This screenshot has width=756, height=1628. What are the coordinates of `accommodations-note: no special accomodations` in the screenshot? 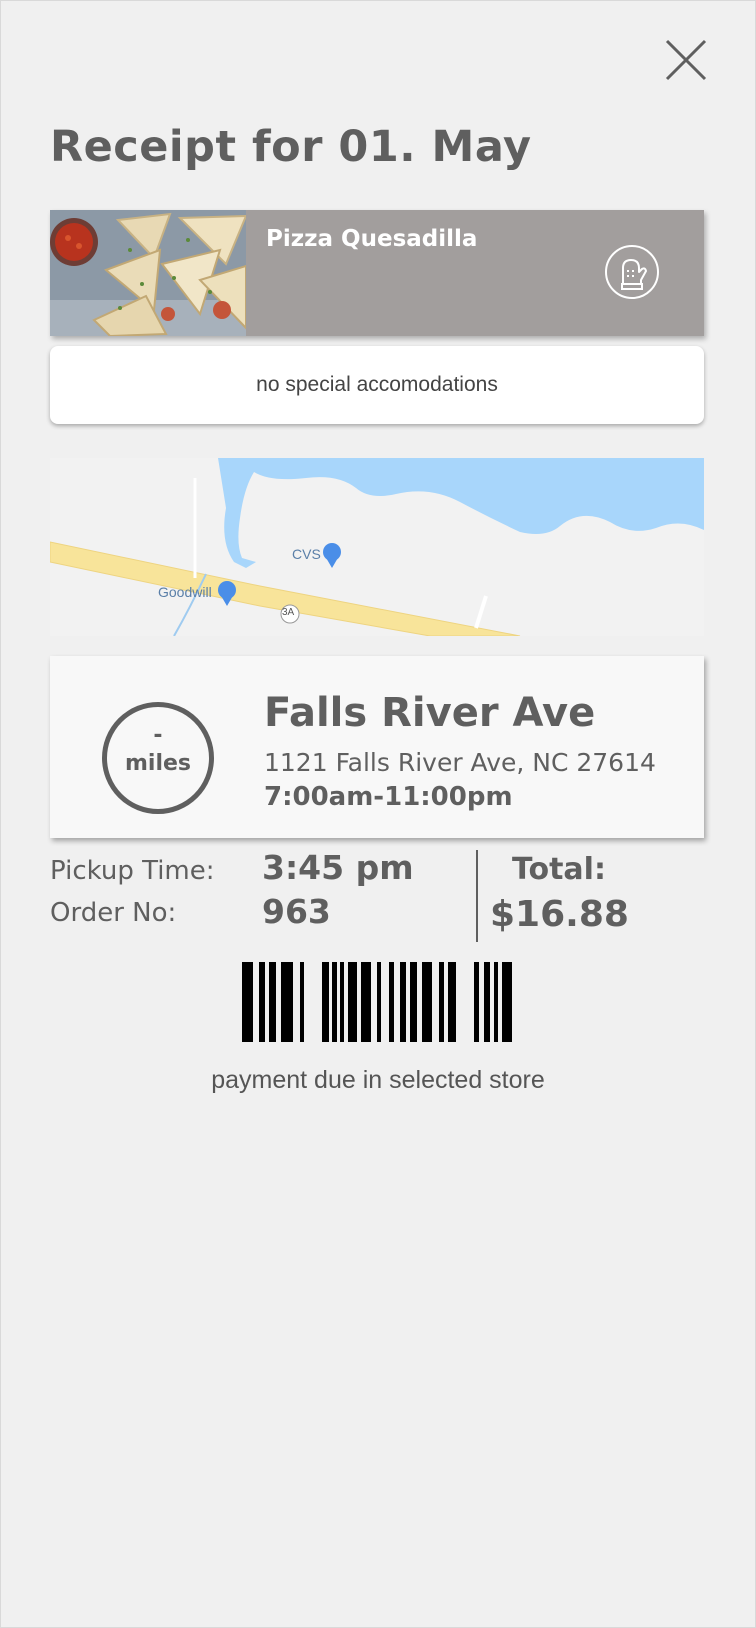 It's located at (377, 385).